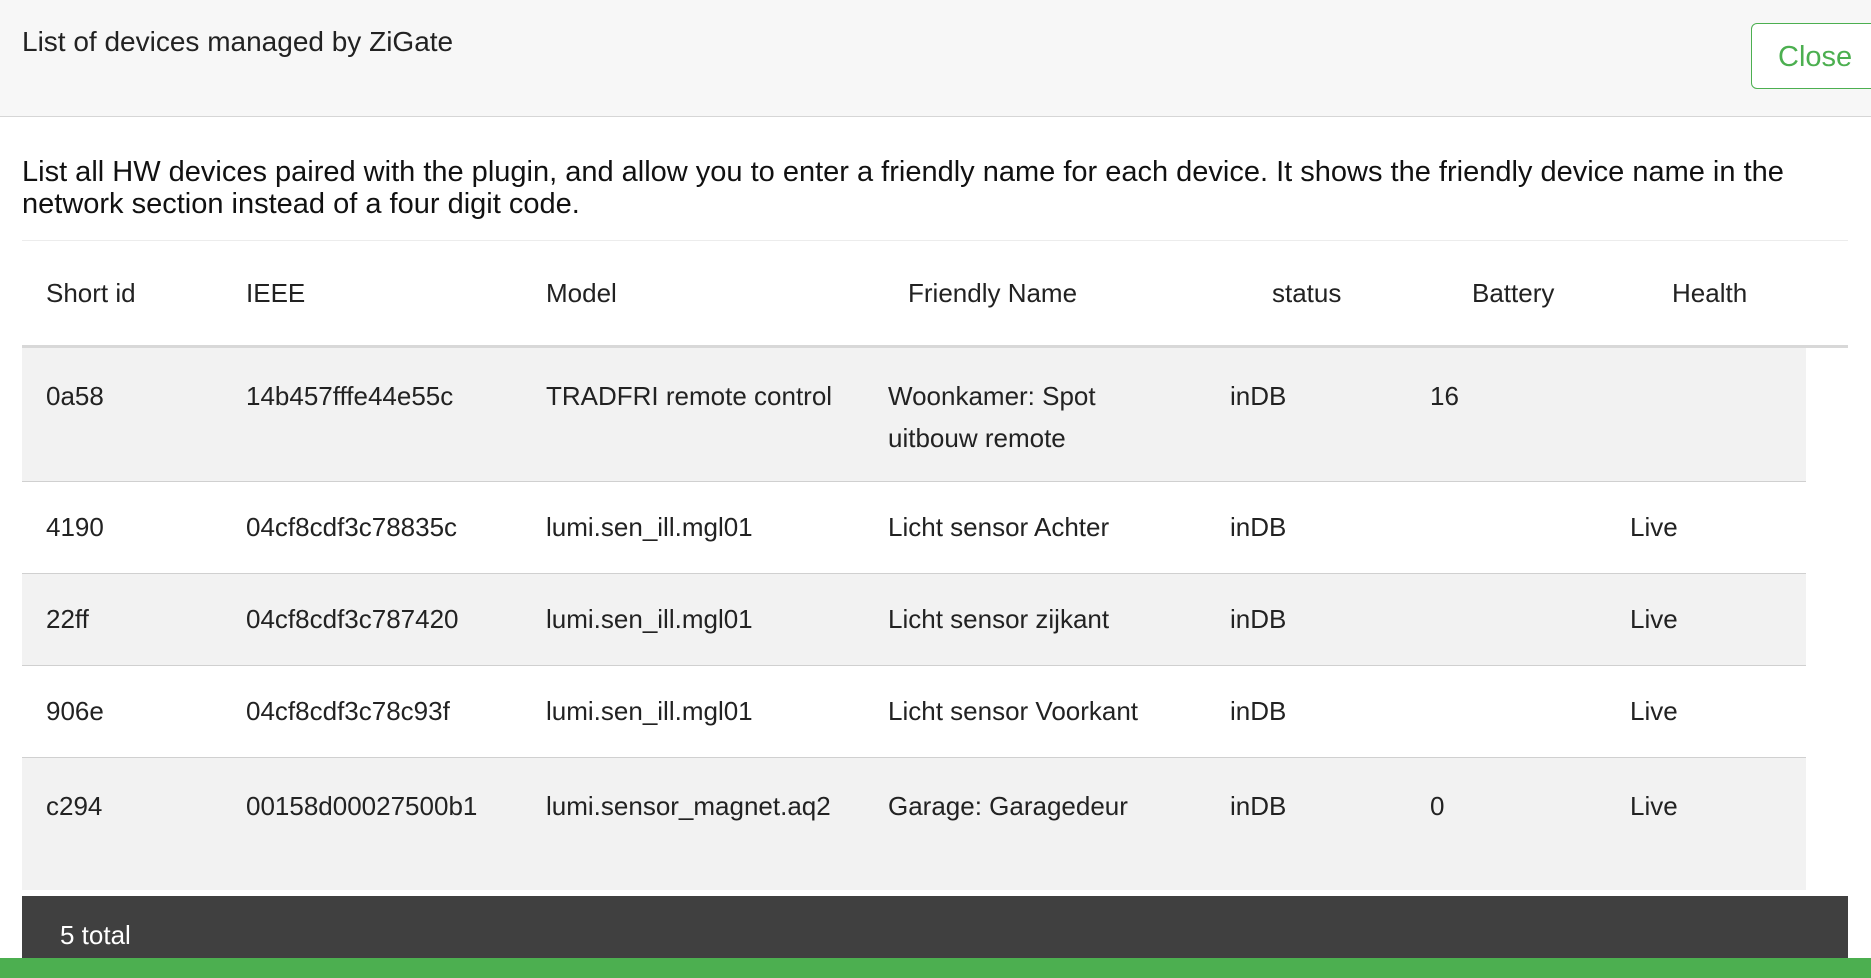  Describe the element at coordinates (1437, 806) in the screenshot. I see `cell-battery: 0` at that location.